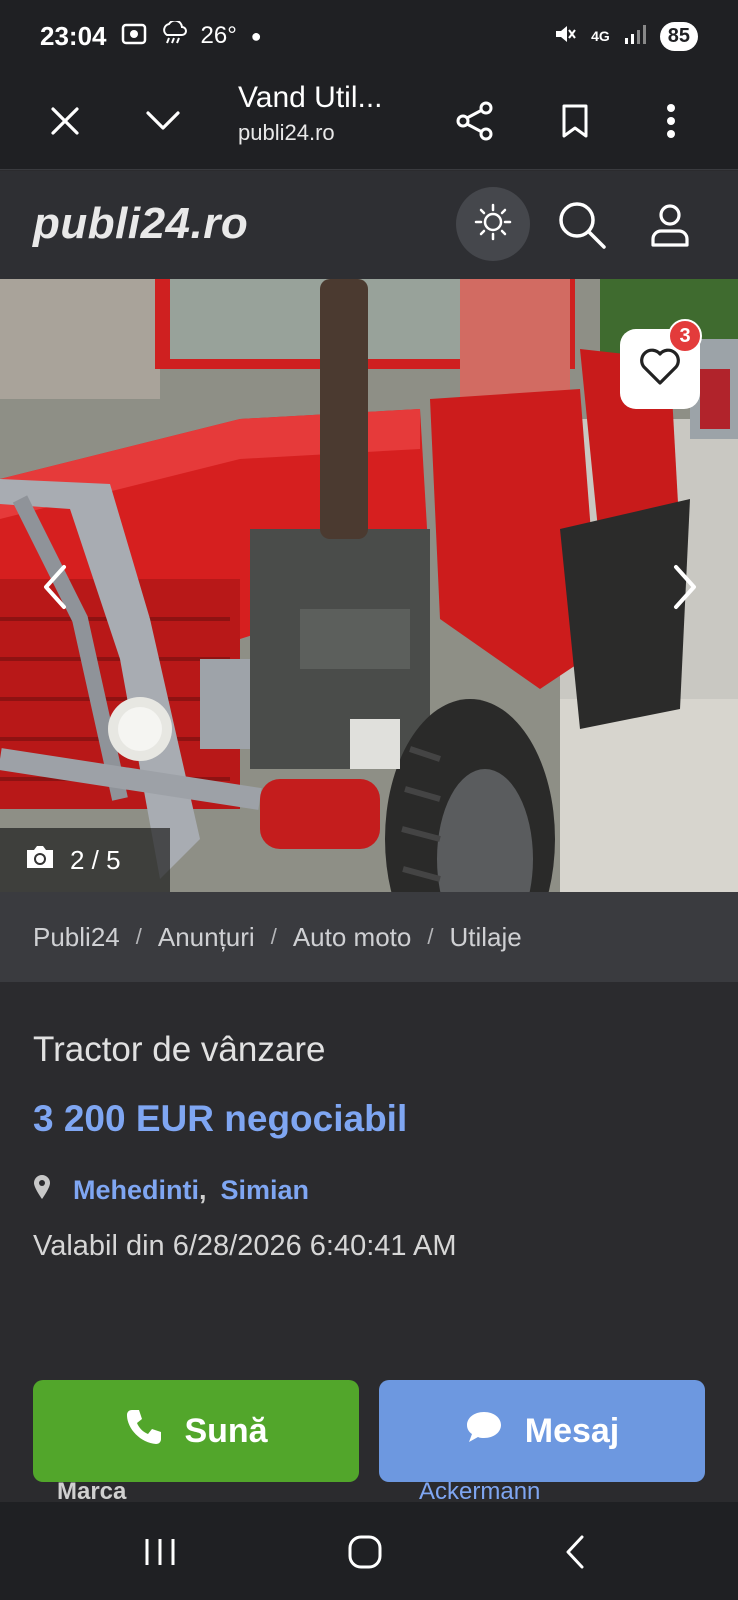 The height and width of the screenshot is (1600, 738). I want to click on network-type: 4G, so click(600, 36).